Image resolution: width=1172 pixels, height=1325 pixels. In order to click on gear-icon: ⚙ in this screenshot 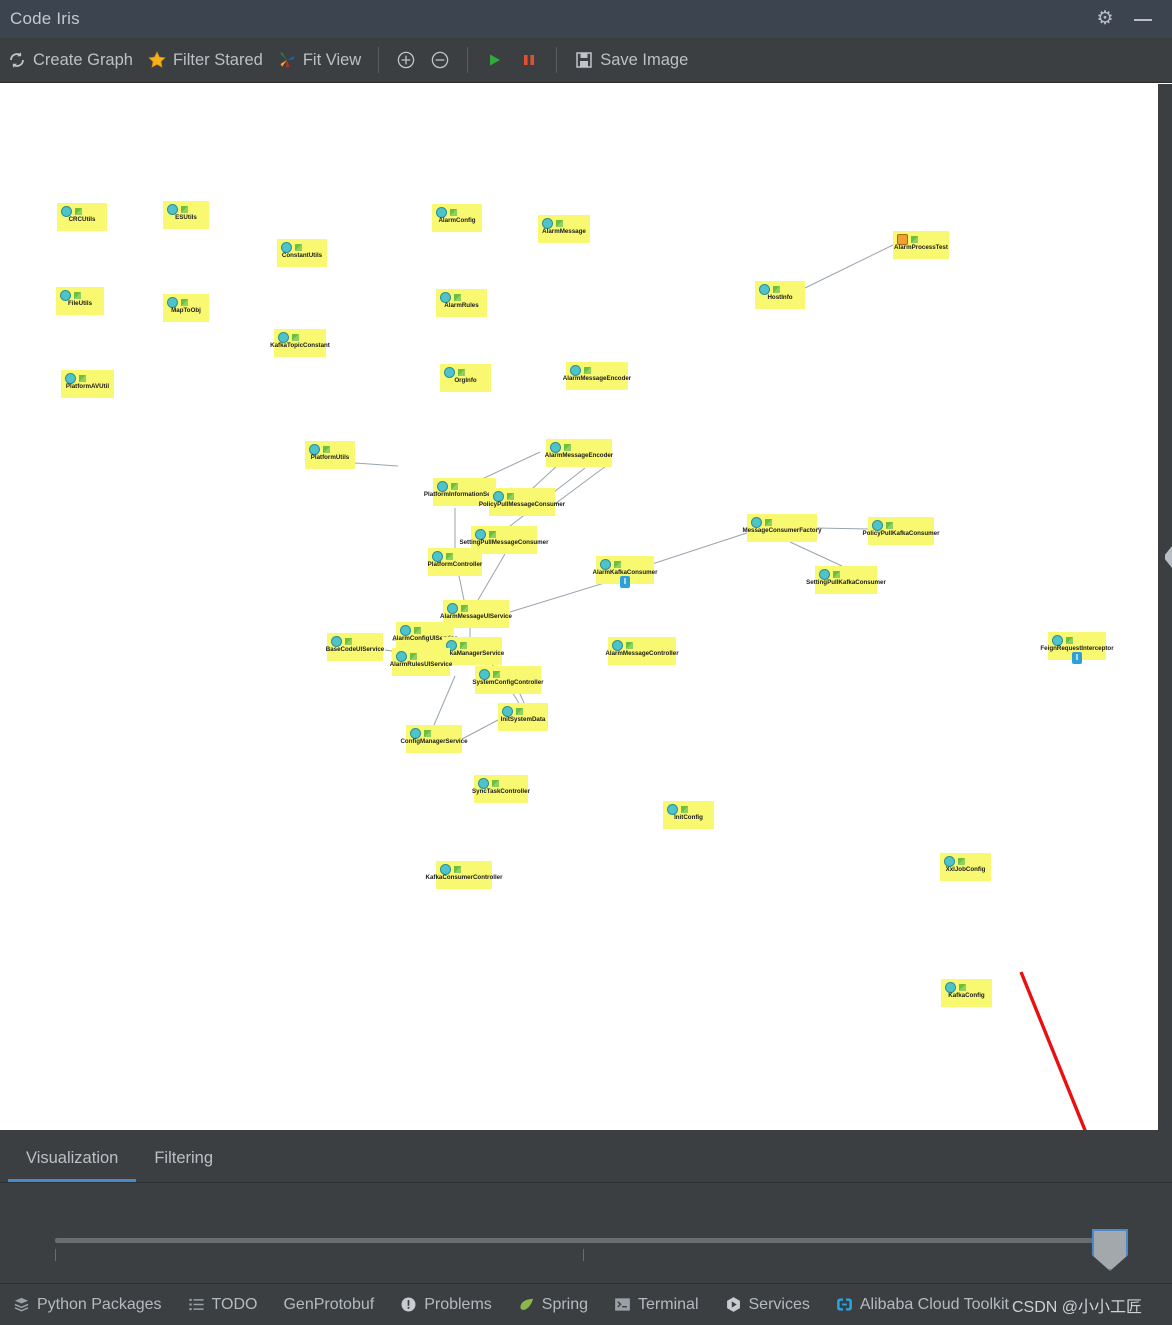, I will do `click(1105, 19)`.